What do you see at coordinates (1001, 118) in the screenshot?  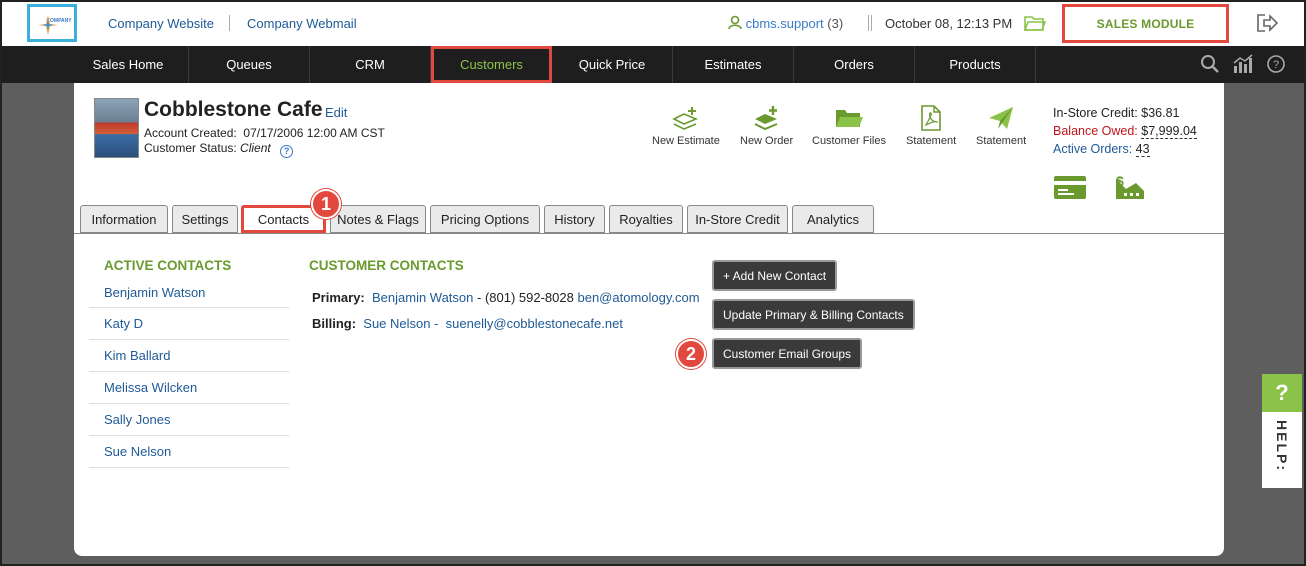 I see `send-icon` at bounding box center [1001, 118].